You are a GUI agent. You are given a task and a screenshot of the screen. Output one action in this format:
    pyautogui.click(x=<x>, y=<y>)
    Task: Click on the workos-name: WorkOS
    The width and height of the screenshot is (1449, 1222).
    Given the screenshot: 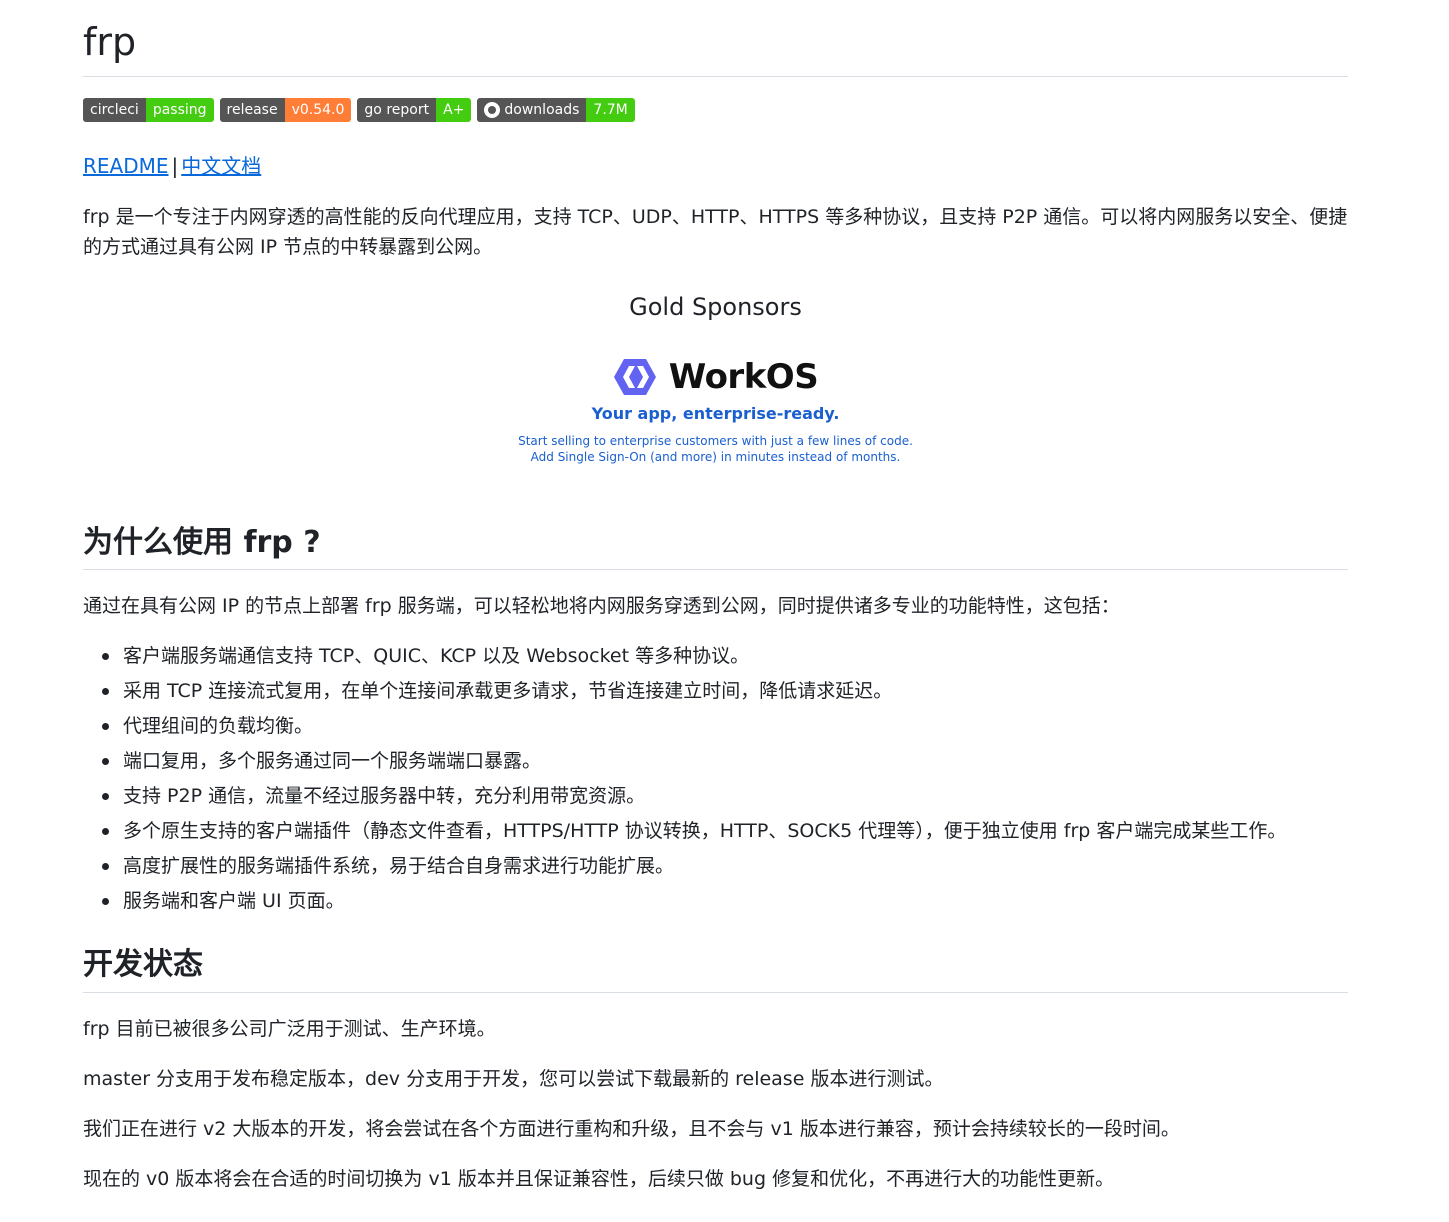 What is the action you would take?
    pyautogui.click(x=743, y=377)
    